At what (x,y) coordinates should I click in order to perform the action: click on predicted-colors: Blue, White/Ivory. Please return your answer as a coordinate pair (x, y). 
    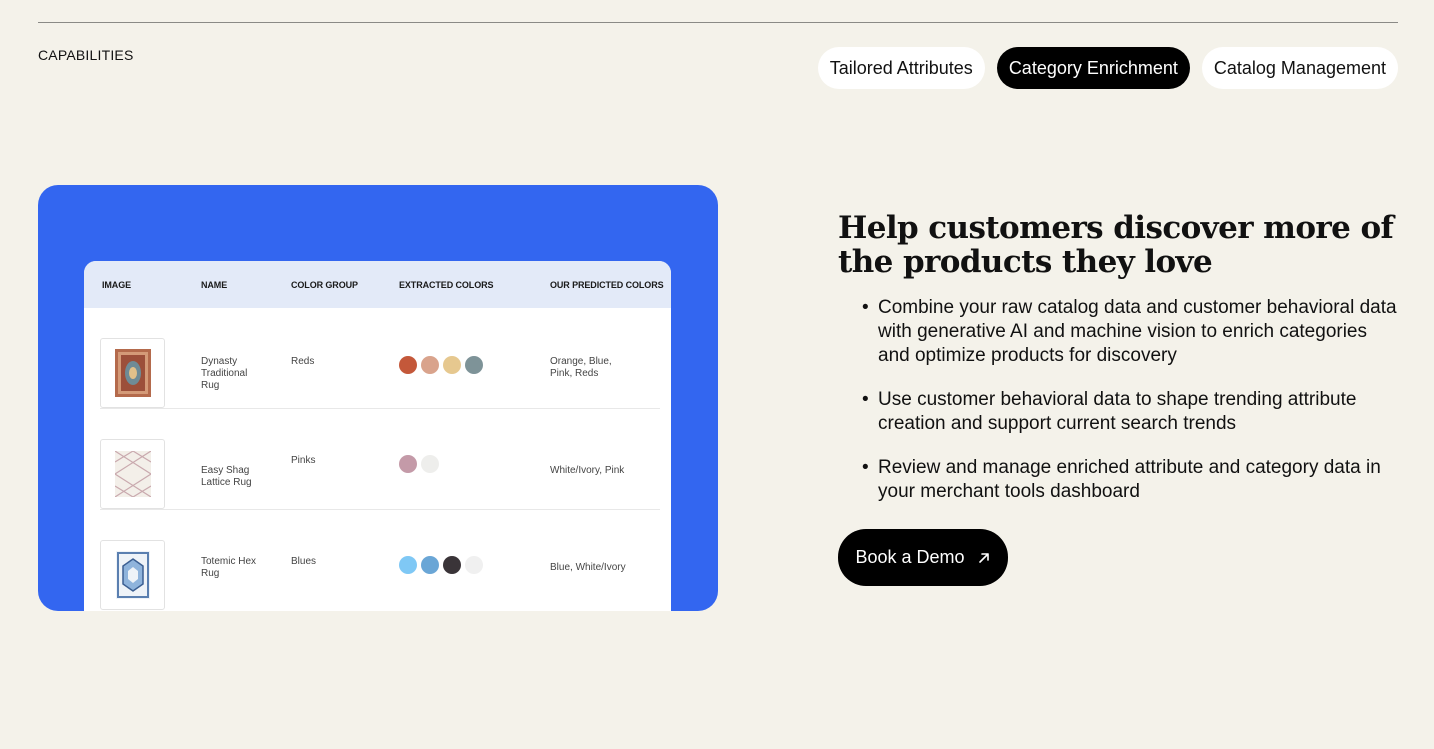
    Looking at the image, I should click on (588, 567).